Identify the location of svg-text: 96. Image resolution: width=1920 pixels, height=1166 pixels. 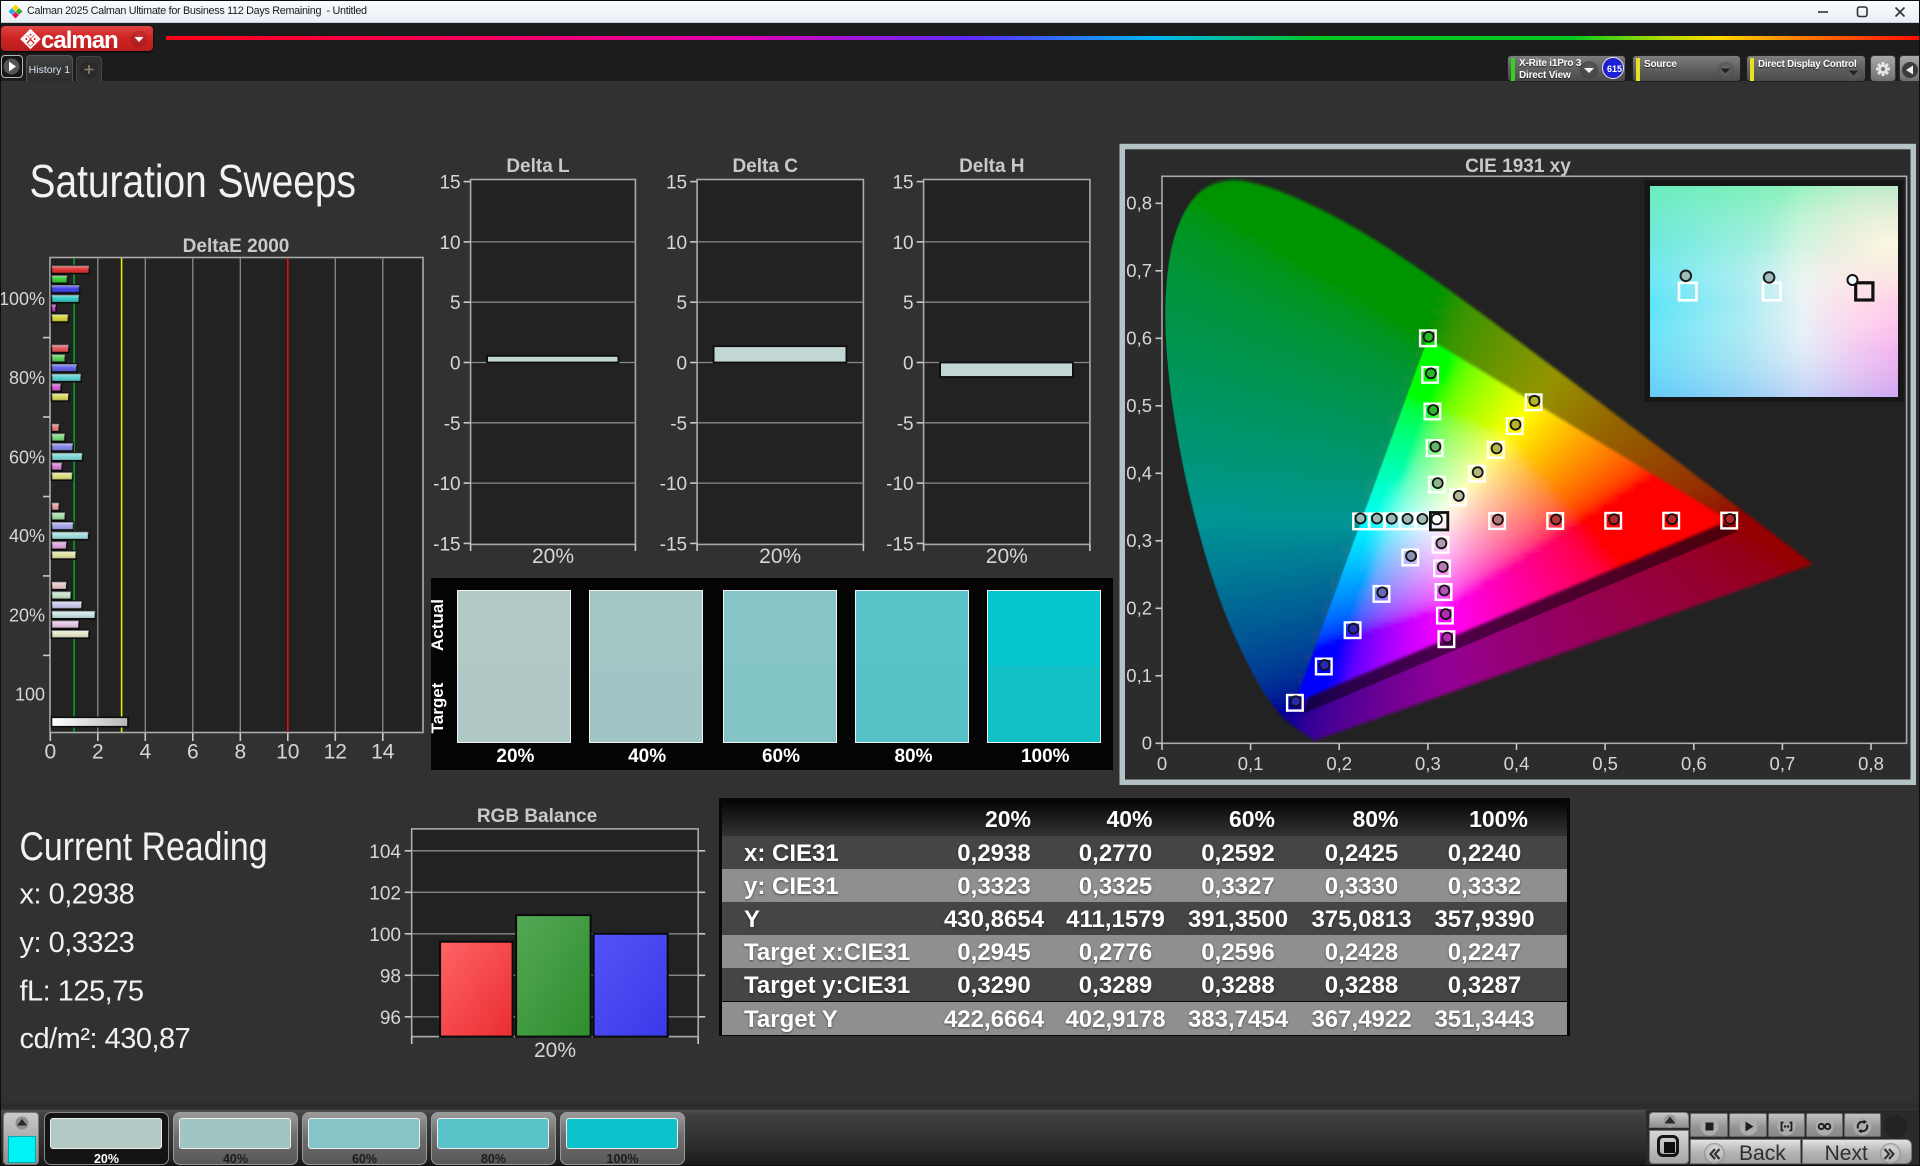
(390, 1018).